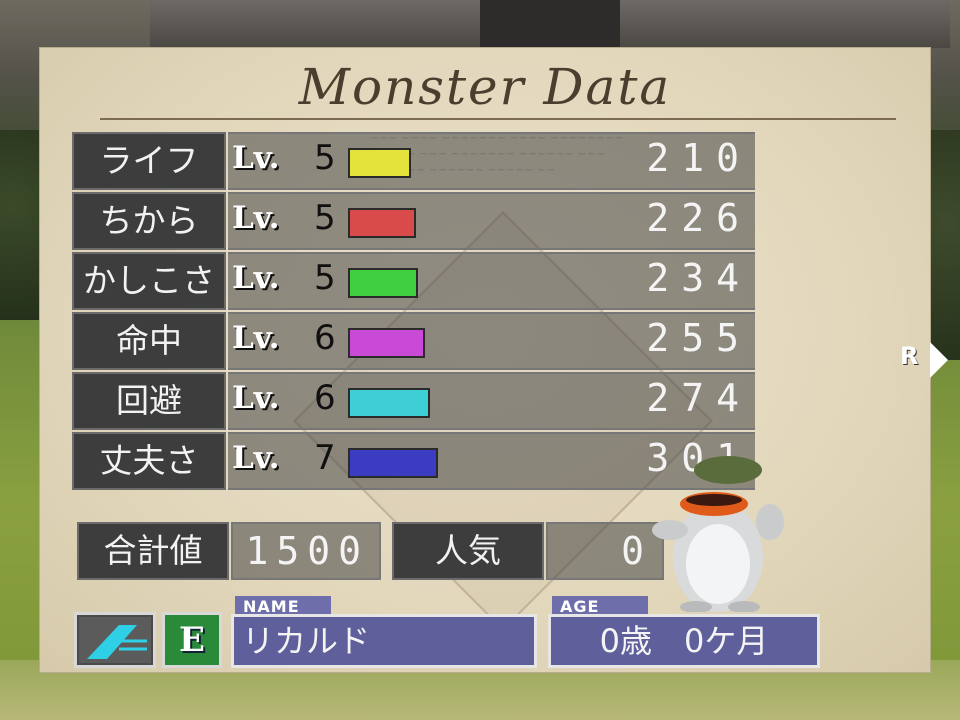 The image size is (960, 720). Describe the element at coordinates (149, 161) in the screenshot. I see `stat-label: ライフ` at that location.